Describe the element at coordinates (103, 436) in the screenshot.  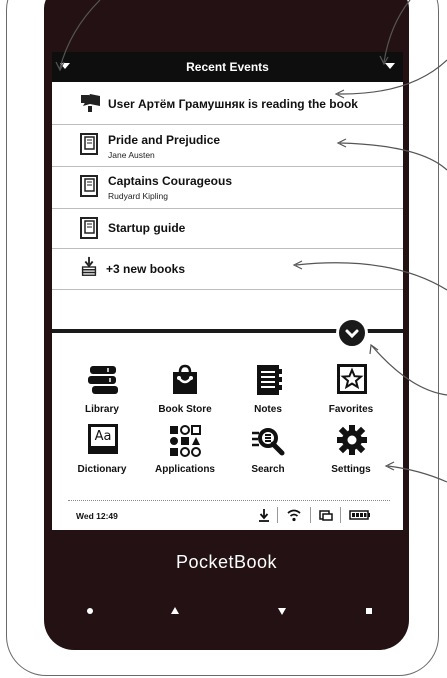
I see `dictionary-glyph: Aa` at that location.